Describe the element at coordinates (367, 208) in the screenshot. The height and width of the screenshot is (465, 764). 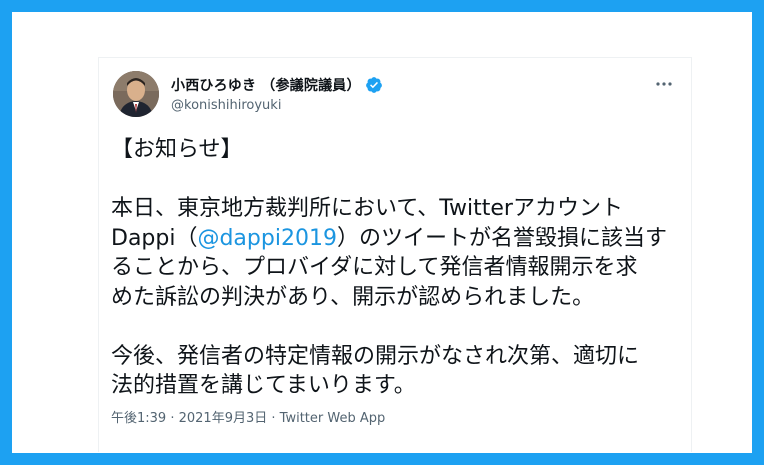
I see `tweet-line: 本日、東京地方裁判所において、Twitterアカウント` at that location.